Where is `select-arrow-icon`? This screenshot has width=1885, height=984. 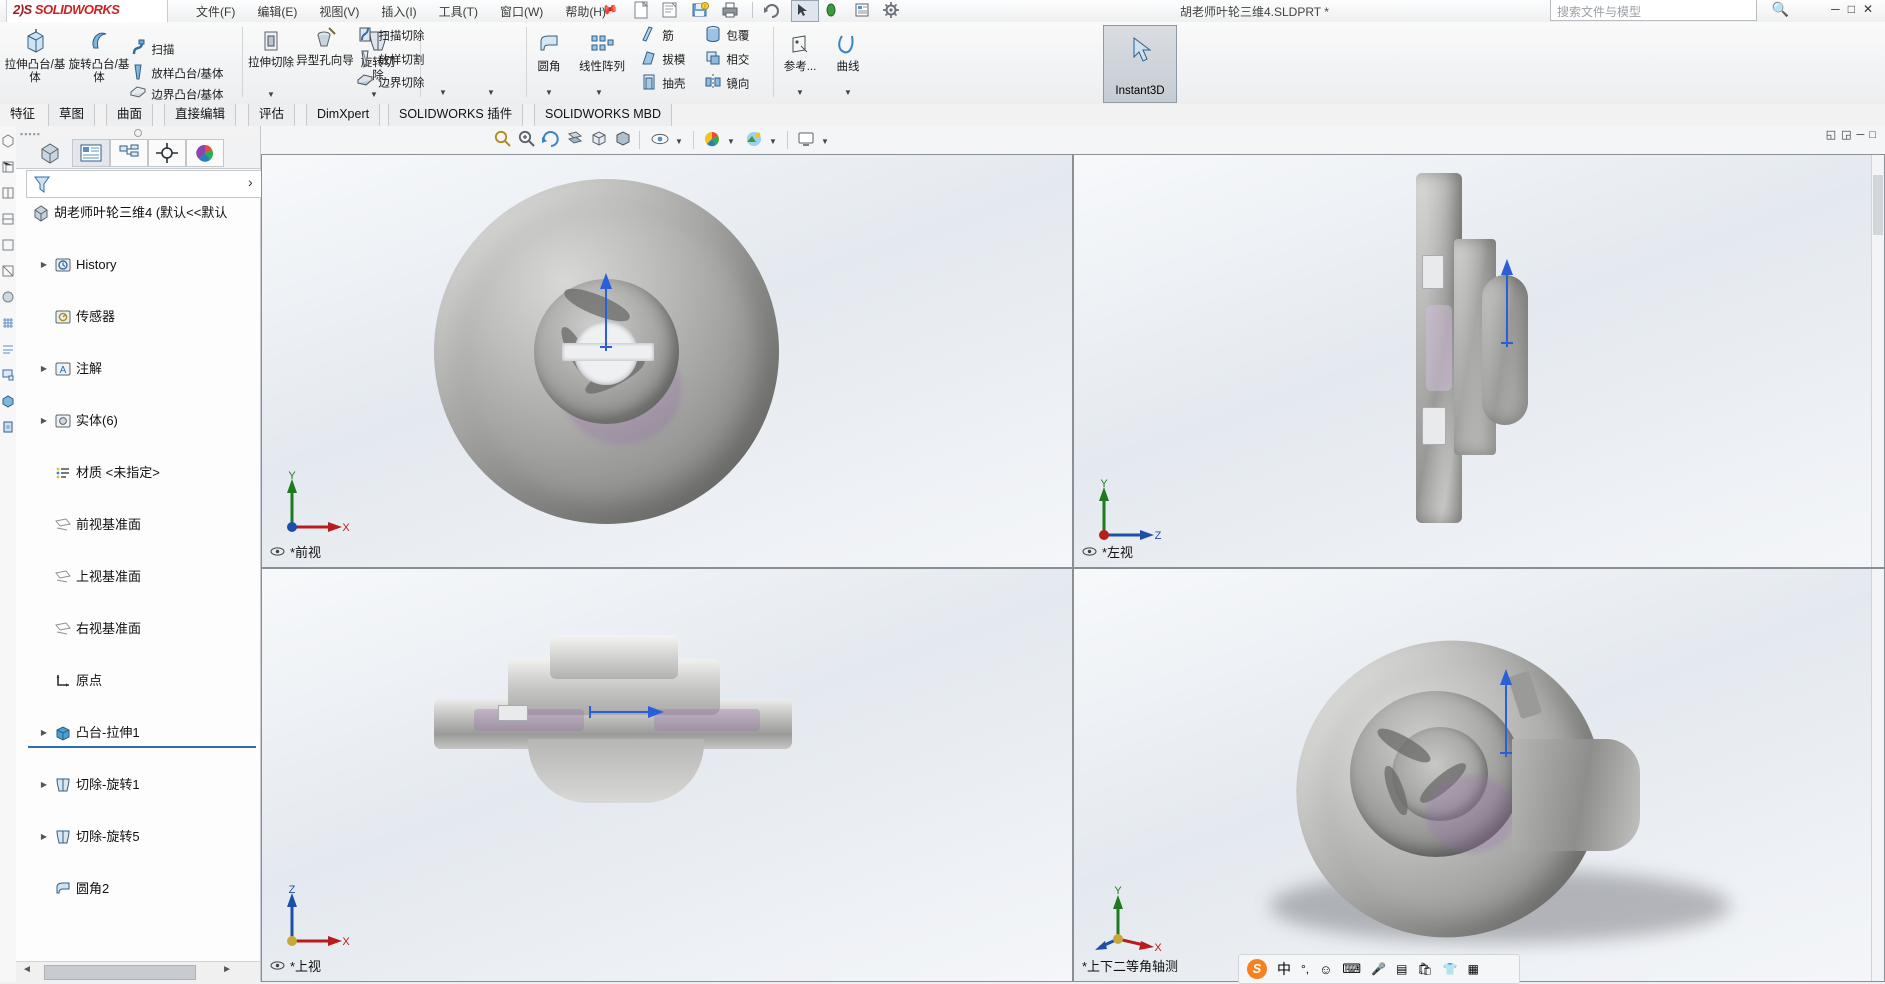
select-arrow-icon is located at coordinates (805, 11).